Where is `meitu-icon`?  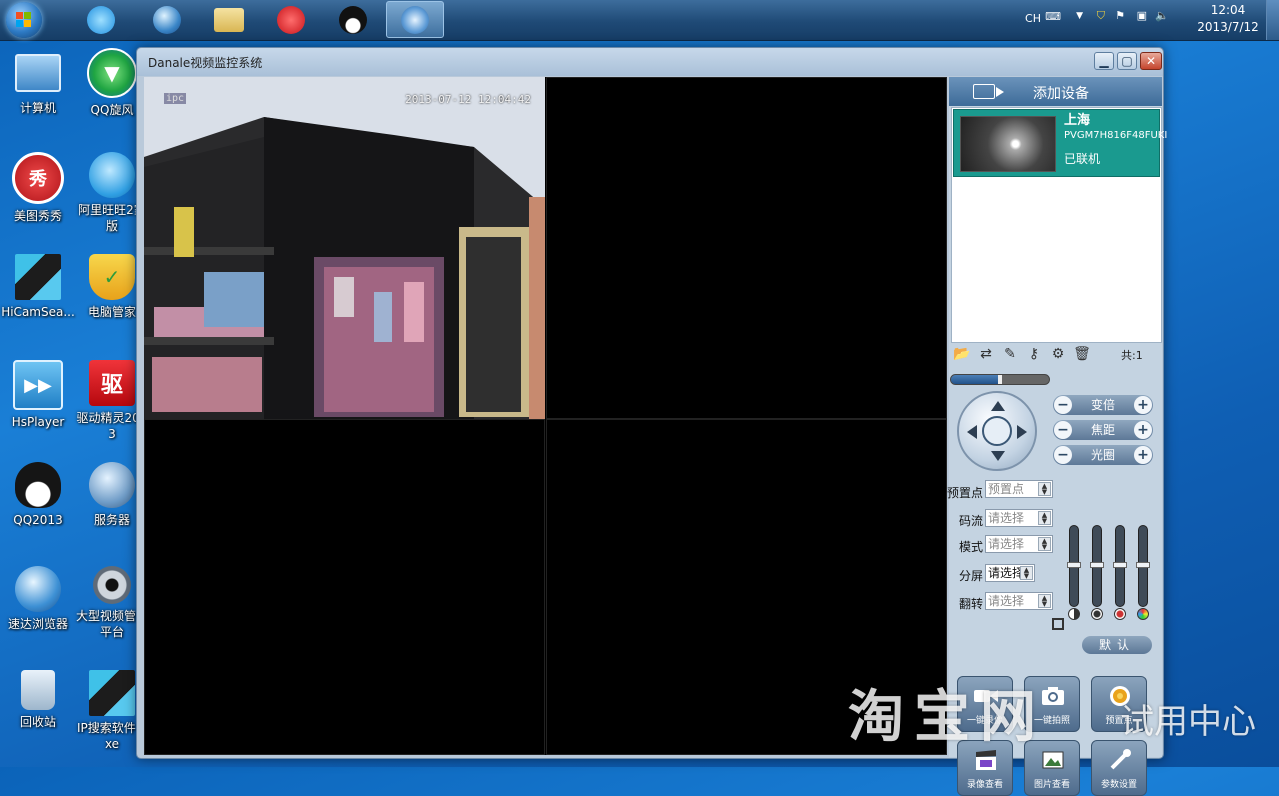 meitu-icon is located at coordinates (291, 19).